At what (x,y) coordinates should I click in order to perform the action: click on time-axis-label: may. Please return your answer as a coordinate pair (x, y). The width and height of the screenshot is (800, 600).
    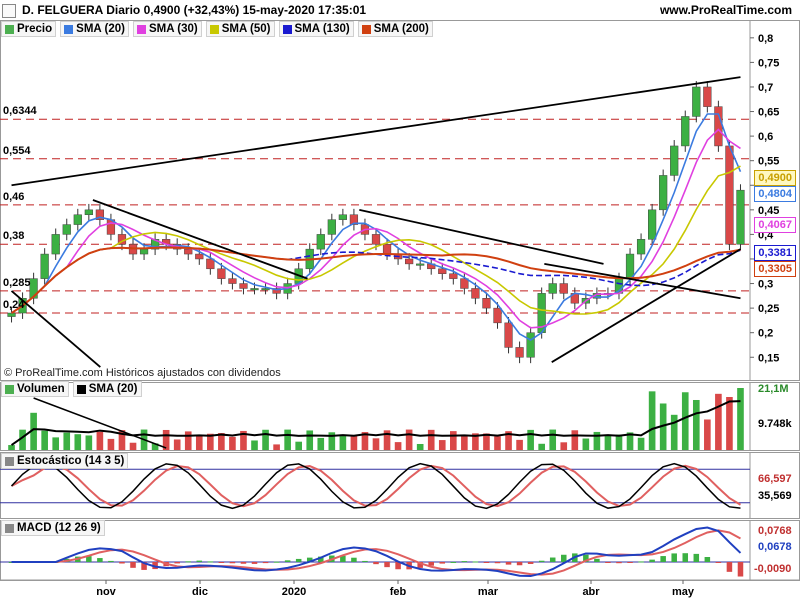
    Looking at the image, I should click on (683, 592).